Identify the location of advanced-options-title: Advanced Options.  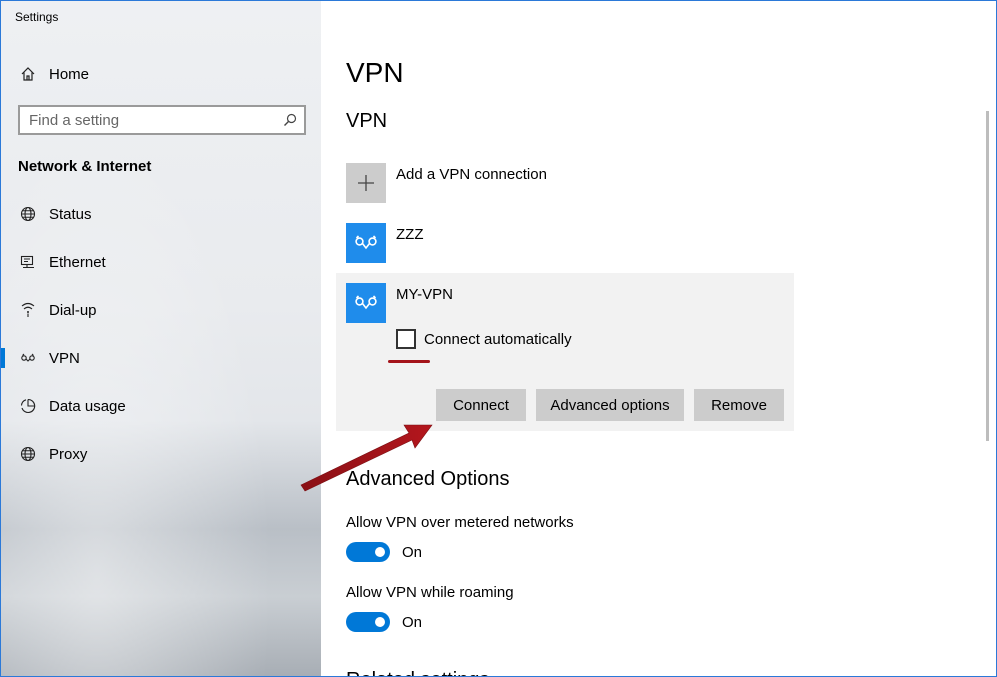
(428, 479).